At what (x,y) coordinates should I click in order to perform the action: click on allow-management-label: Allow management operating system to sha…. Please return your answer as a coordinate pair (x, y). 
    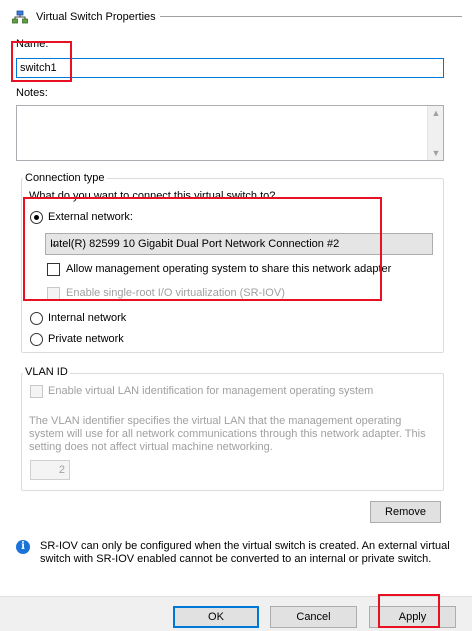
    Looking at the image, I should click on (228, 269).